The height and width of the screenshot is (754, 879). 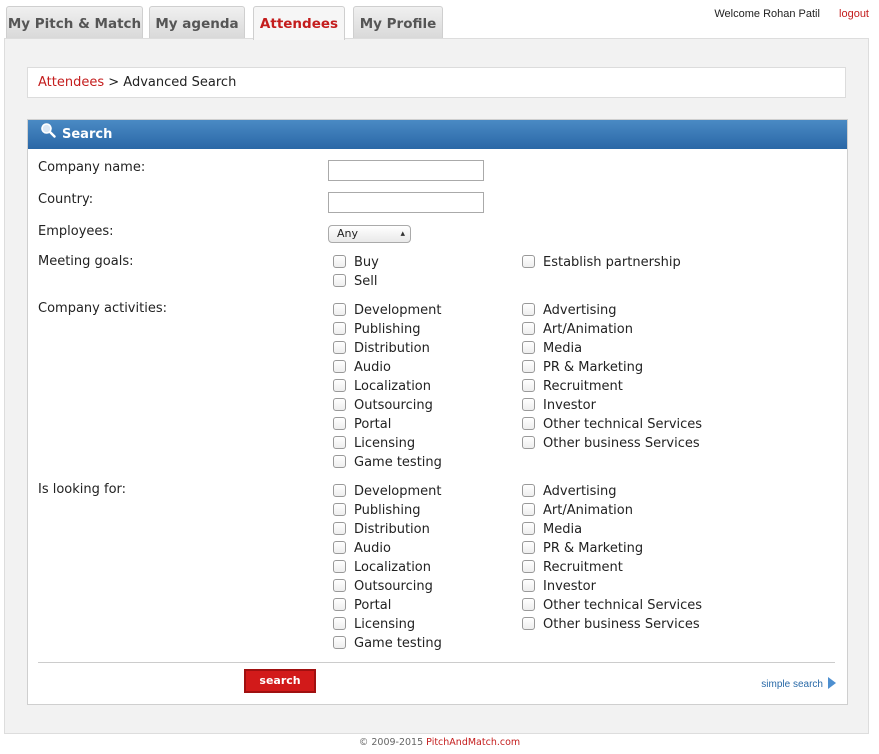 What do you see at coordinates (374, 625) in the screenshot?
I see `looking-for-checkbox: Licensing` at bounding box center [374, 625].